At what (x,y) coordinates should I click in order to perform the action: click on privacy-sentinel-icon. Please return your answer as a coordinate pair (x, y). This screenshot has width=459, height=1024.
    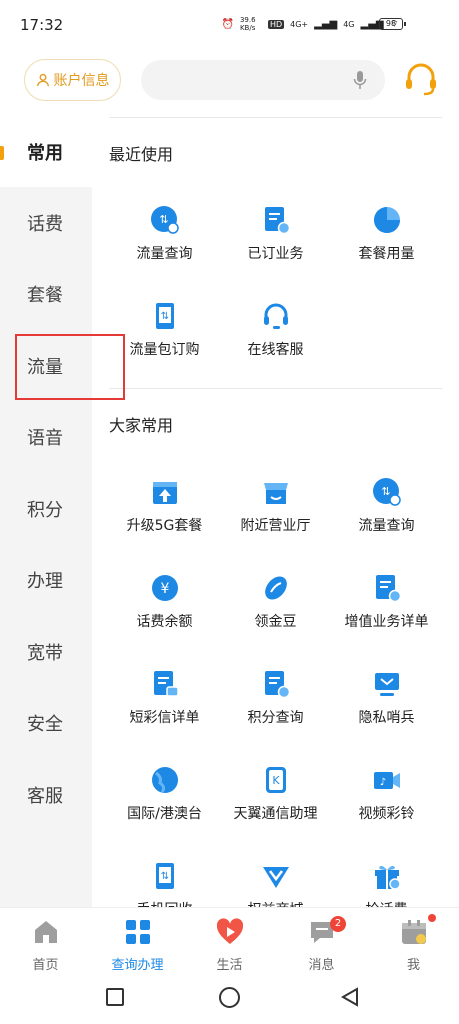
    Looking at the image, I should click on (387, 684).